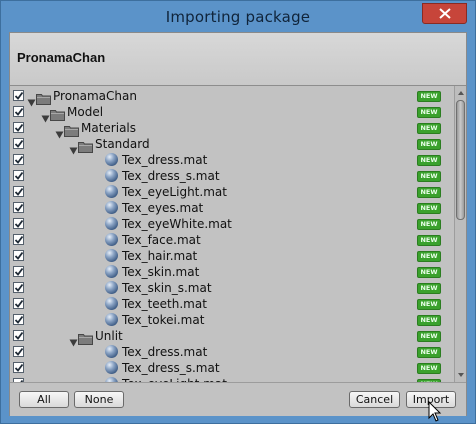 The image size is (476, 424). I want to click on tree-row: Tex_tokei.mat NEW, so click(231, 320).